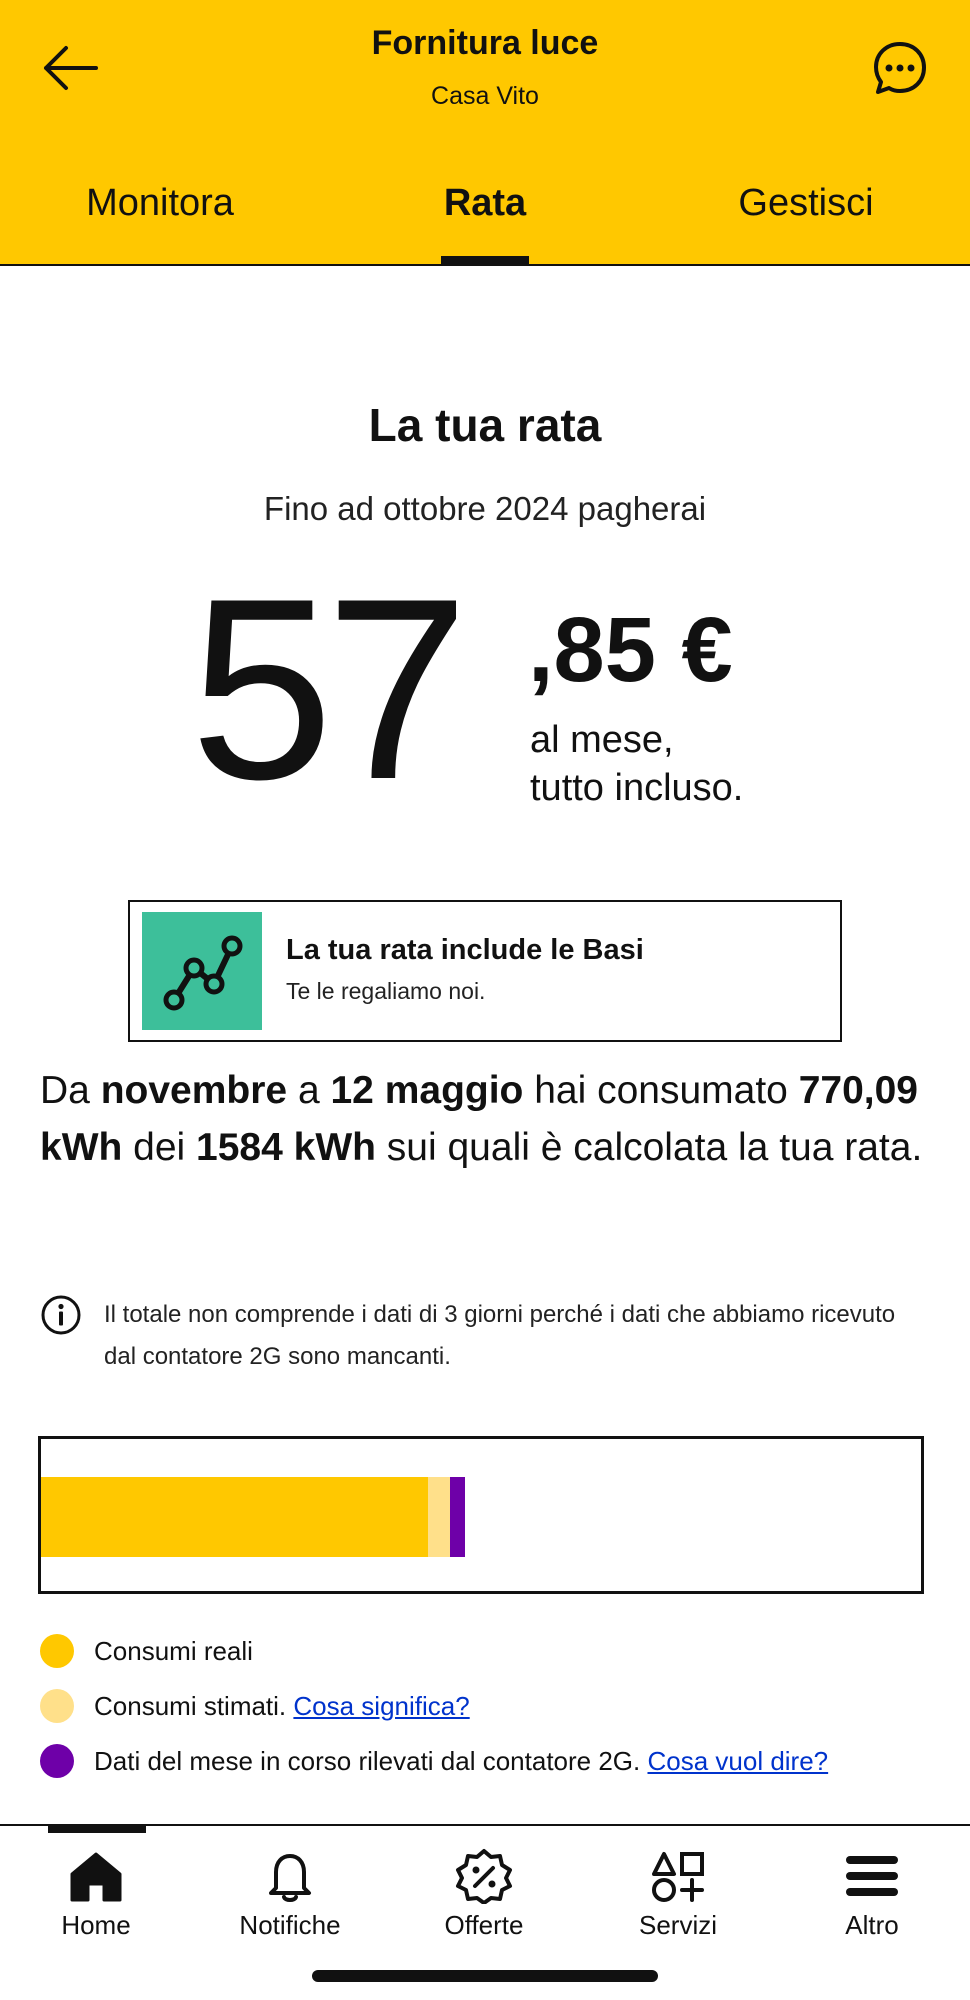  What do you see at coordinates (309, 1090) in the screenshot?
I see `consumo-text-2: a` at bounding box center [309, 1090].